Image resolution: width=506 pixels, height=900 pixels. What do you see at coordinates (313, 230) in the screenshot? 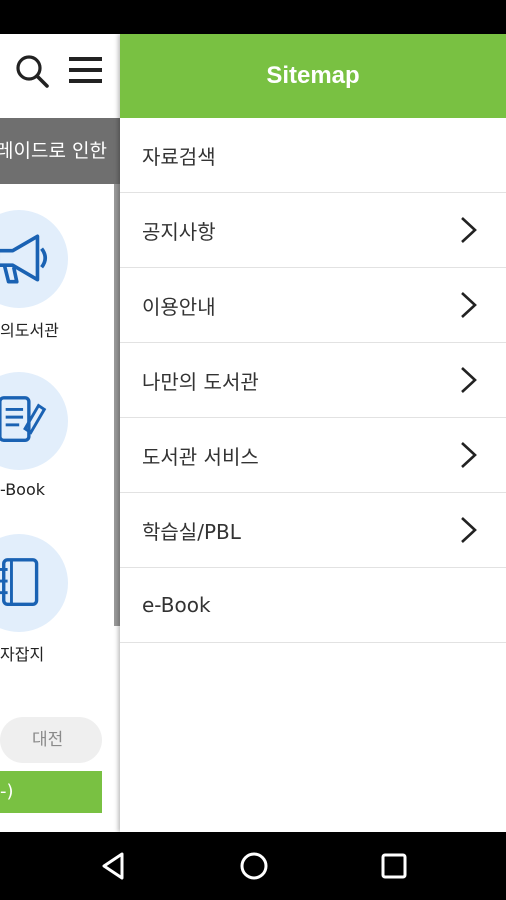
I see `menu-item-notices: 공지사항` at bounding box center [313, 230].